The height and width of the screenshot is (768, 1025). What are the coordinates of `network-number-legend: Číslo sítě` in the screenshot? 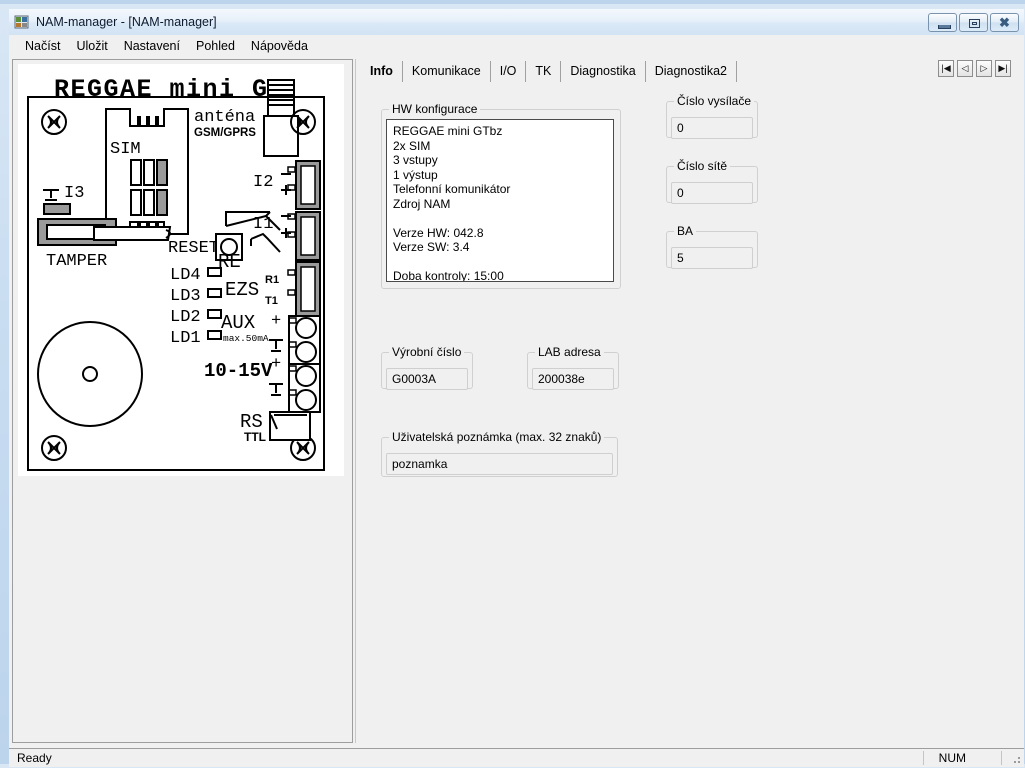 It's located at (702, 166).